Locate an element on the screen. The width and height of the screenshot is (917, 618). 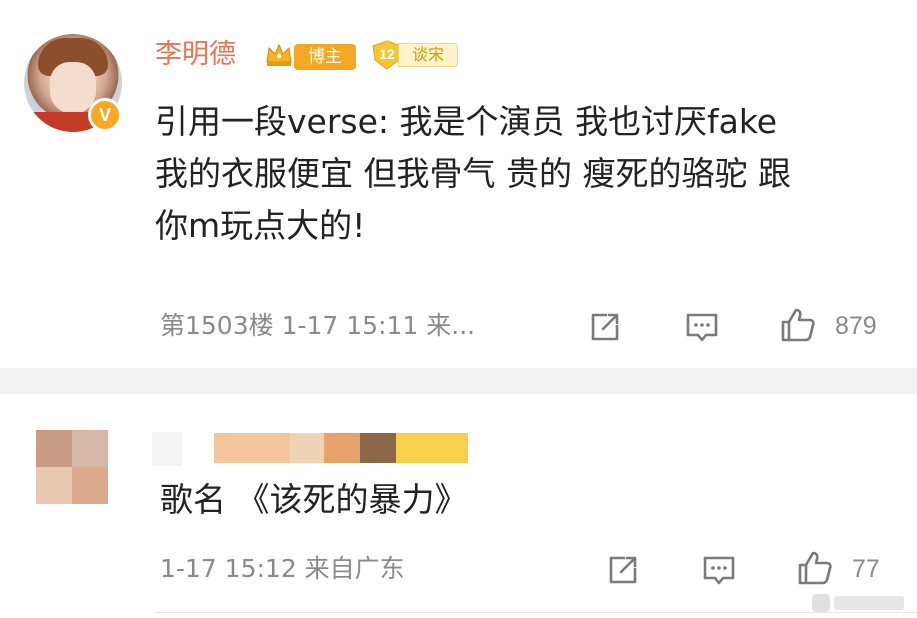
comment-text: 歌名 《该死的暴力》 is located at coordinates (314, 499).